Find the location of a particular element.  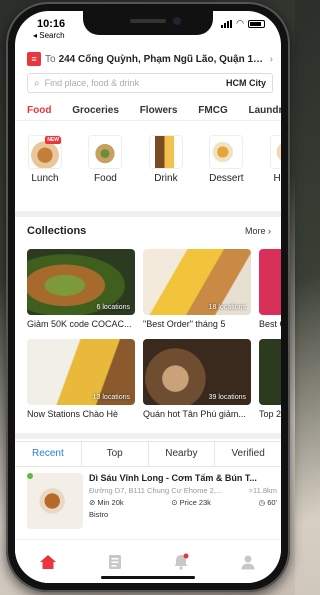

collection-card: 13 locations Now Stations Chào Hè is located at coordinates (81, 379).